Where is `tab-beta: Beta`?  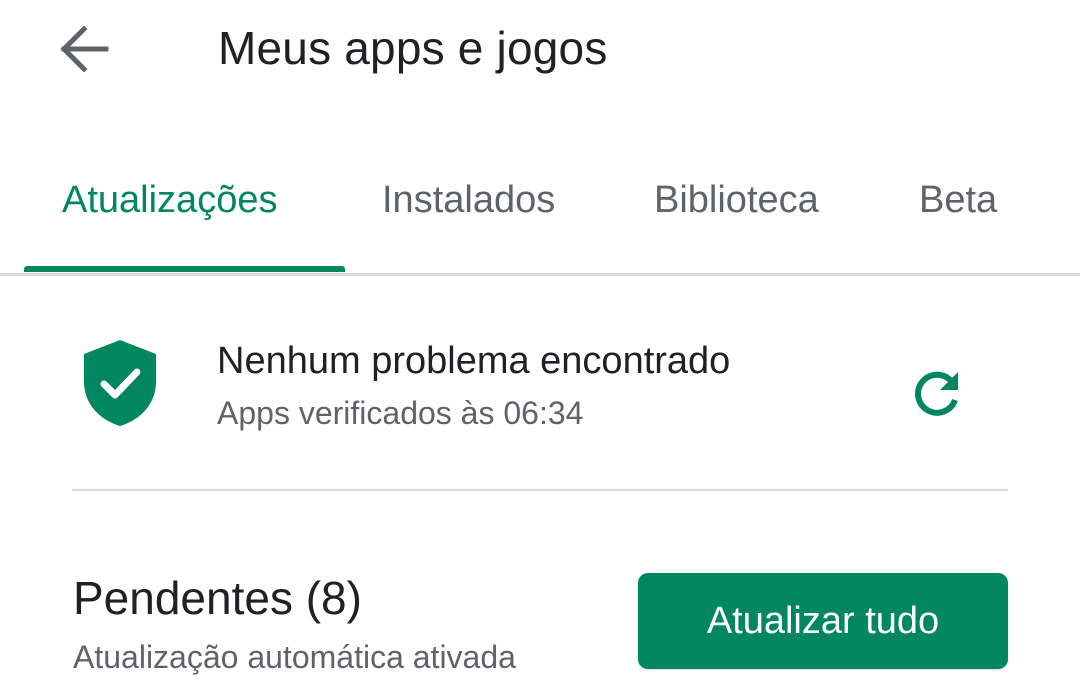 tab-beta: Beta is located at coordinates (958, 200).